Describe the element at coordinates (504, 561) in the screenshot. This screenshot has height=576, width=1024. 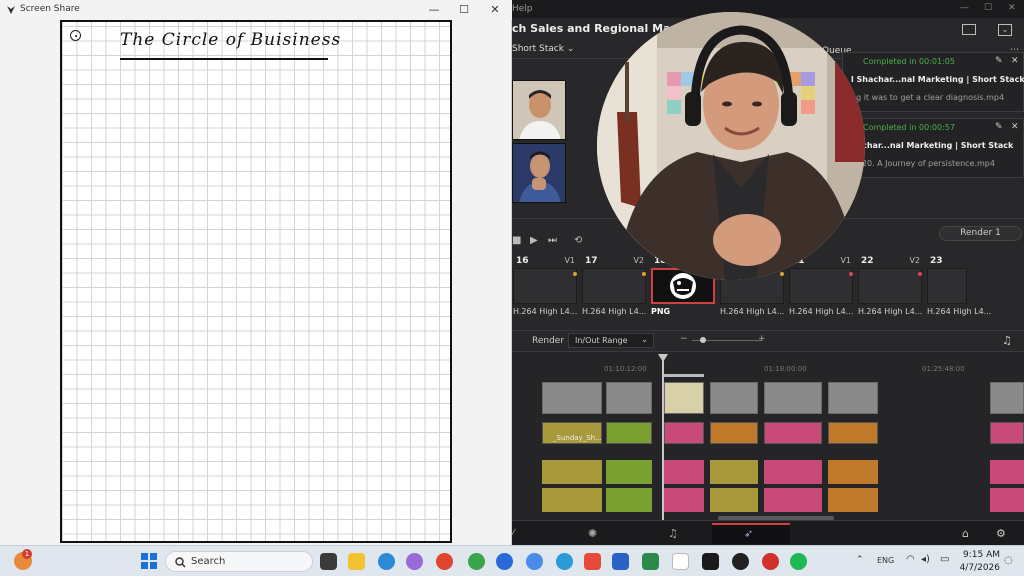
I see `chrome-profile-3-icon` at that location.